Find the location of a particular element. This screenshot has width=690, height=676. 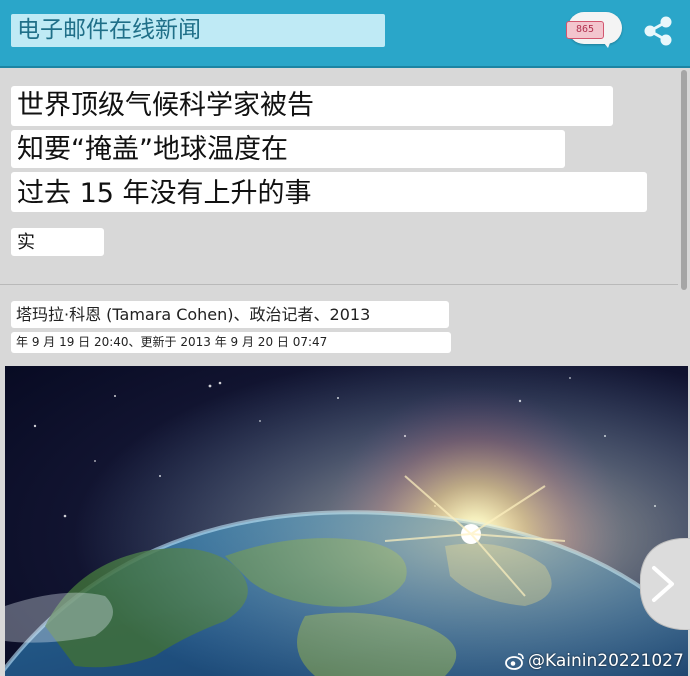

byline: 塔玛拉·科恩 (Tamara Cohen)、政治记者、2013 is located at coordinates (230, 314).